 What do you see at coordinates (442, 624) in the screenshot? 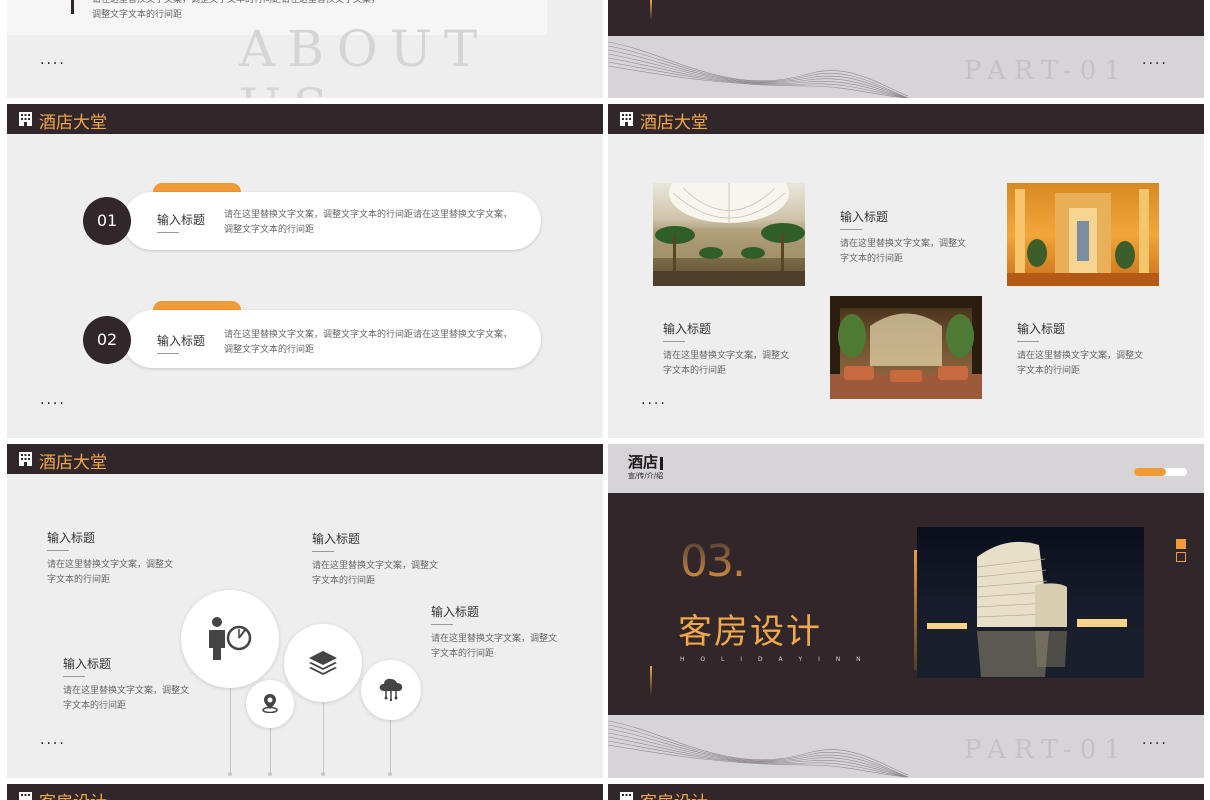
I see `bubble-item-3-divider` at bounding box center [442, 624].